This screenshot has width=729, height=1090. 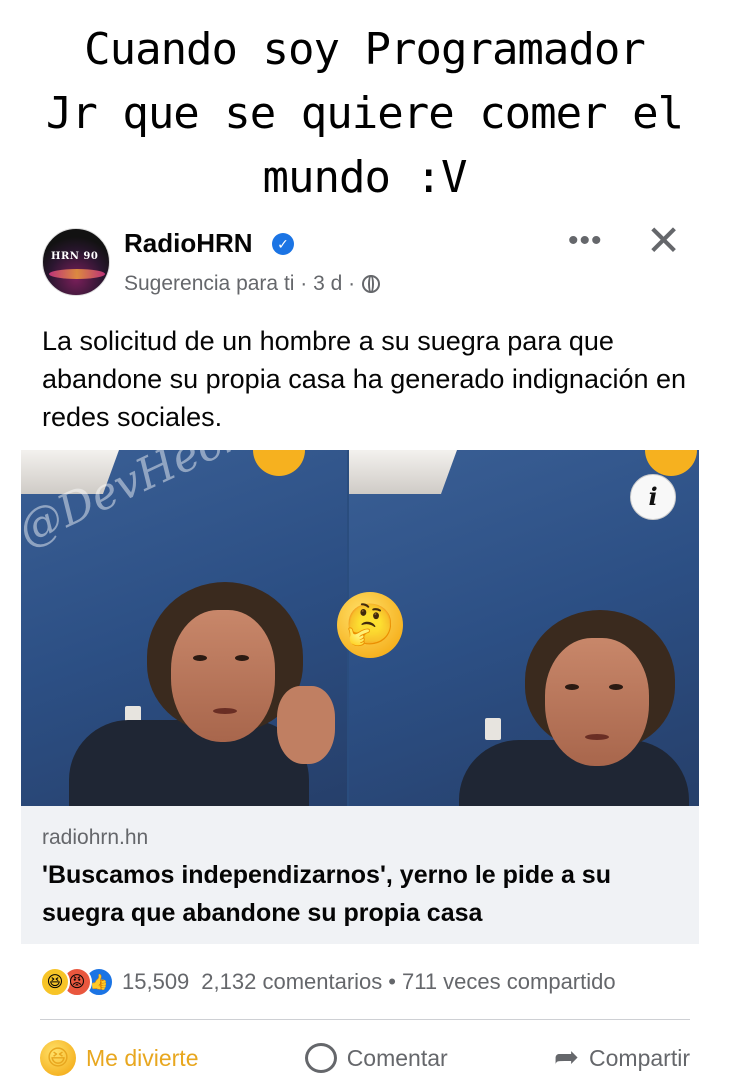 I want to click on ceiling, so click(x=403, y=472).